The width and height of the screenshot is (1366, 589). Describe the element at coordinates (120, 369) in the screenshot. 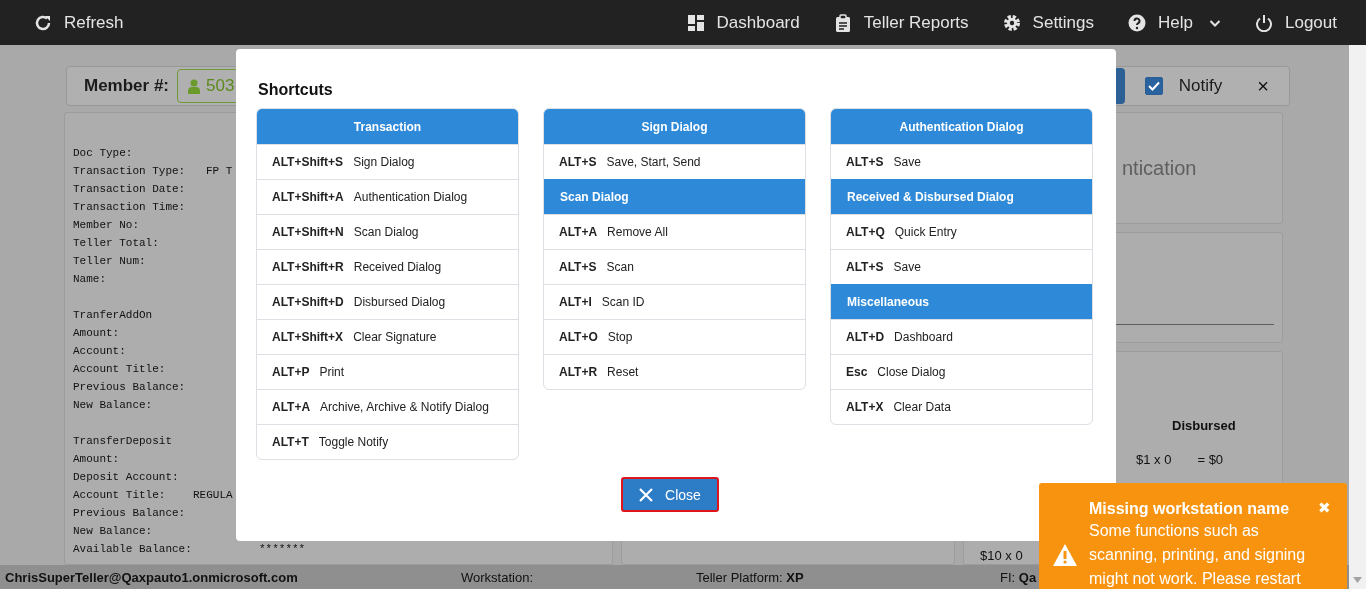

I see `receipt-label: Account Title:` at that location.